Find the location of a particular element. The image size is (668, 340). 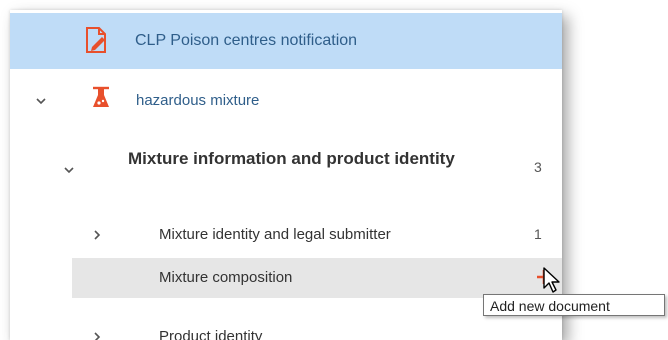

item-count-badge: 1 is located at coordinates (538, 234).